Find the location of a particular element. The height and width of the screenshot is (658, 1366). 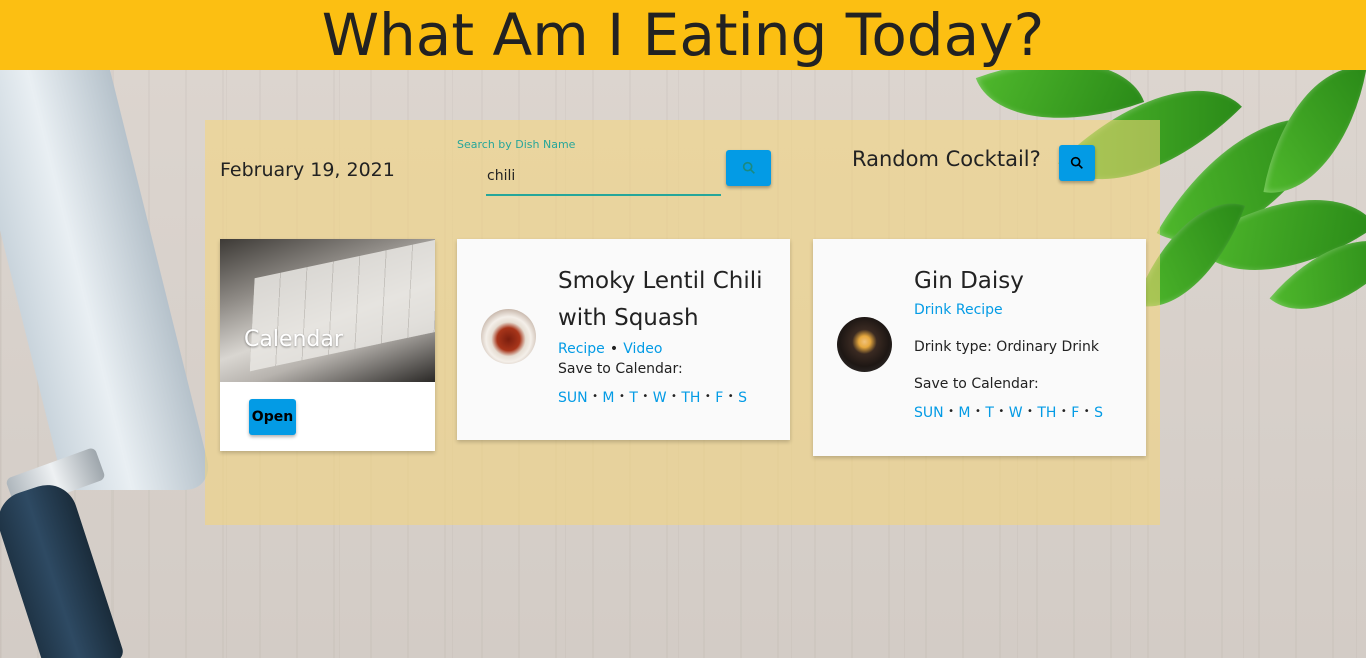

recipe-save-label: Save to Calendar: is located at coordinates (620, 369).